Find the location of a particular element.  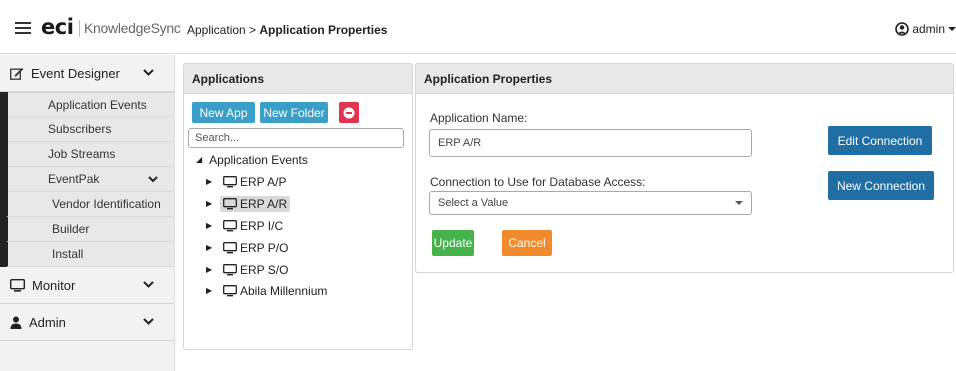

tree-node-erp-so: ▶ ERP S/O is located at coordinates (248, 269).